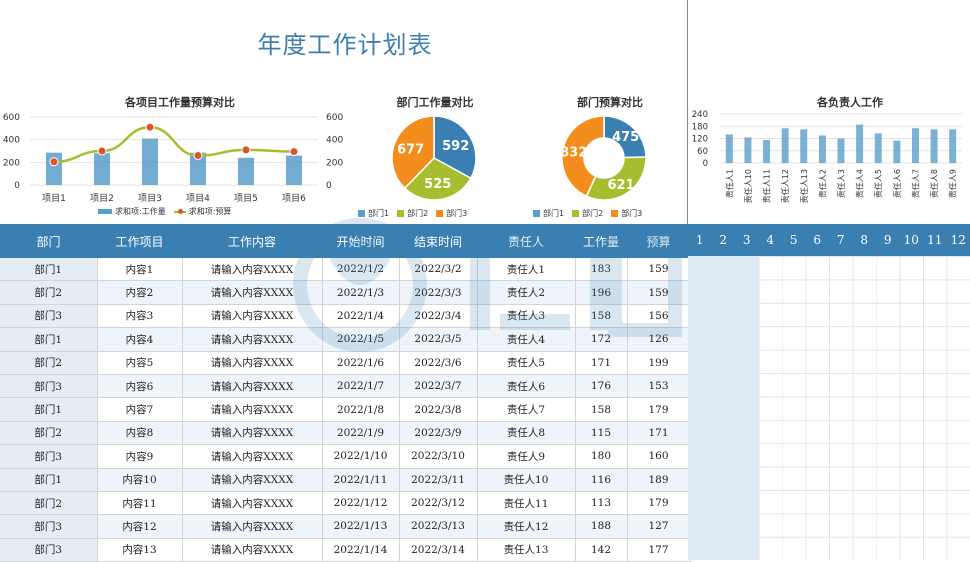  I want to click on table-cell: 2022/3/13, so click(438, 526).